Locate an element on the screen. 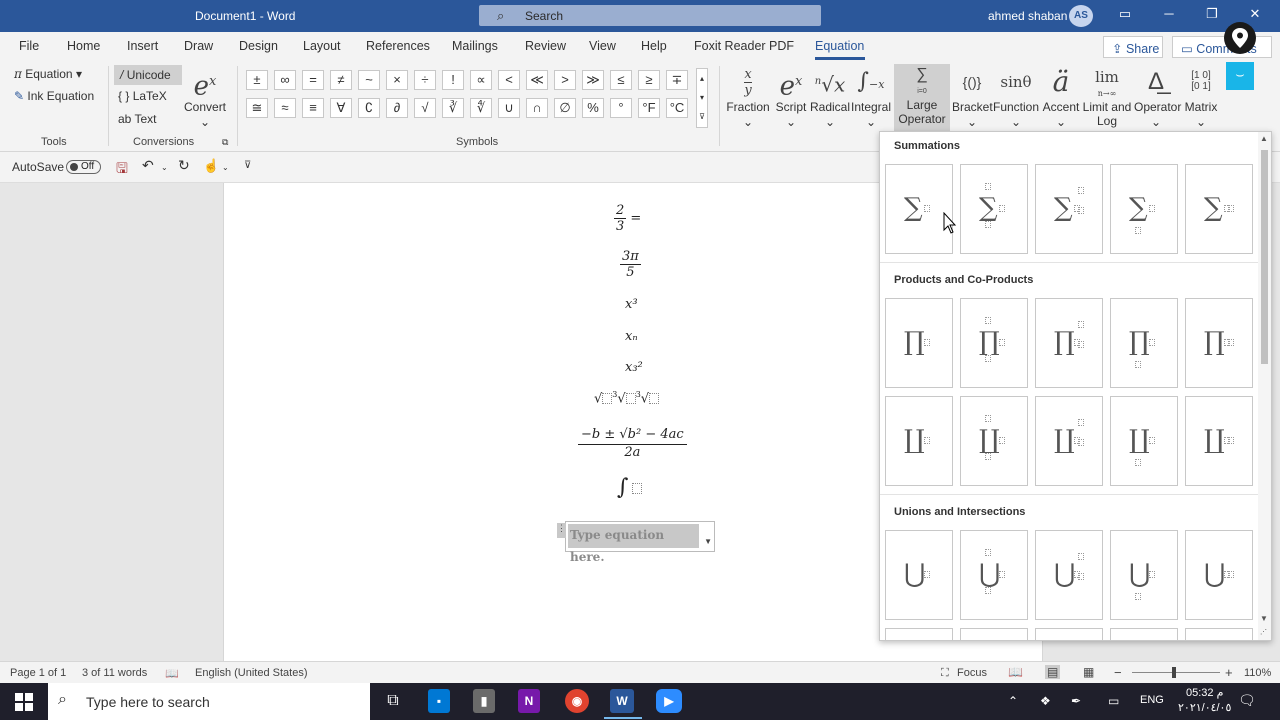 This screenshot has width=1280, height=720. language: English (United States) is located at coordinates (251, 673).